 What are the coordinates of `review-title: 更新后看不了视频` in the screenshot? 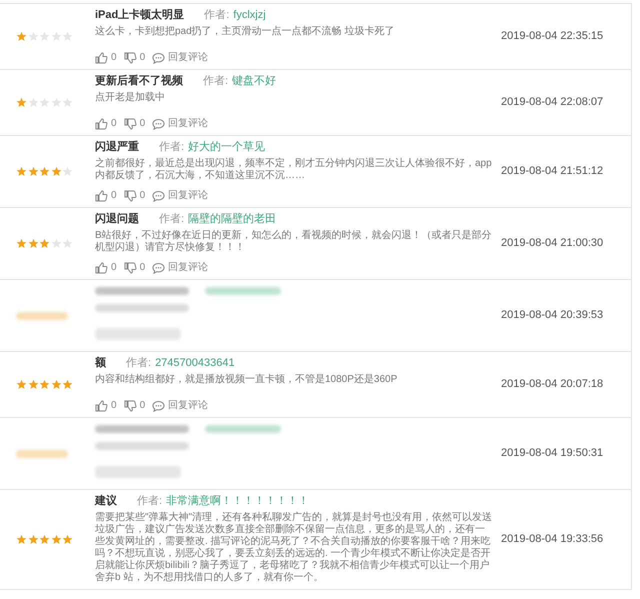 It's located at (139, 81).